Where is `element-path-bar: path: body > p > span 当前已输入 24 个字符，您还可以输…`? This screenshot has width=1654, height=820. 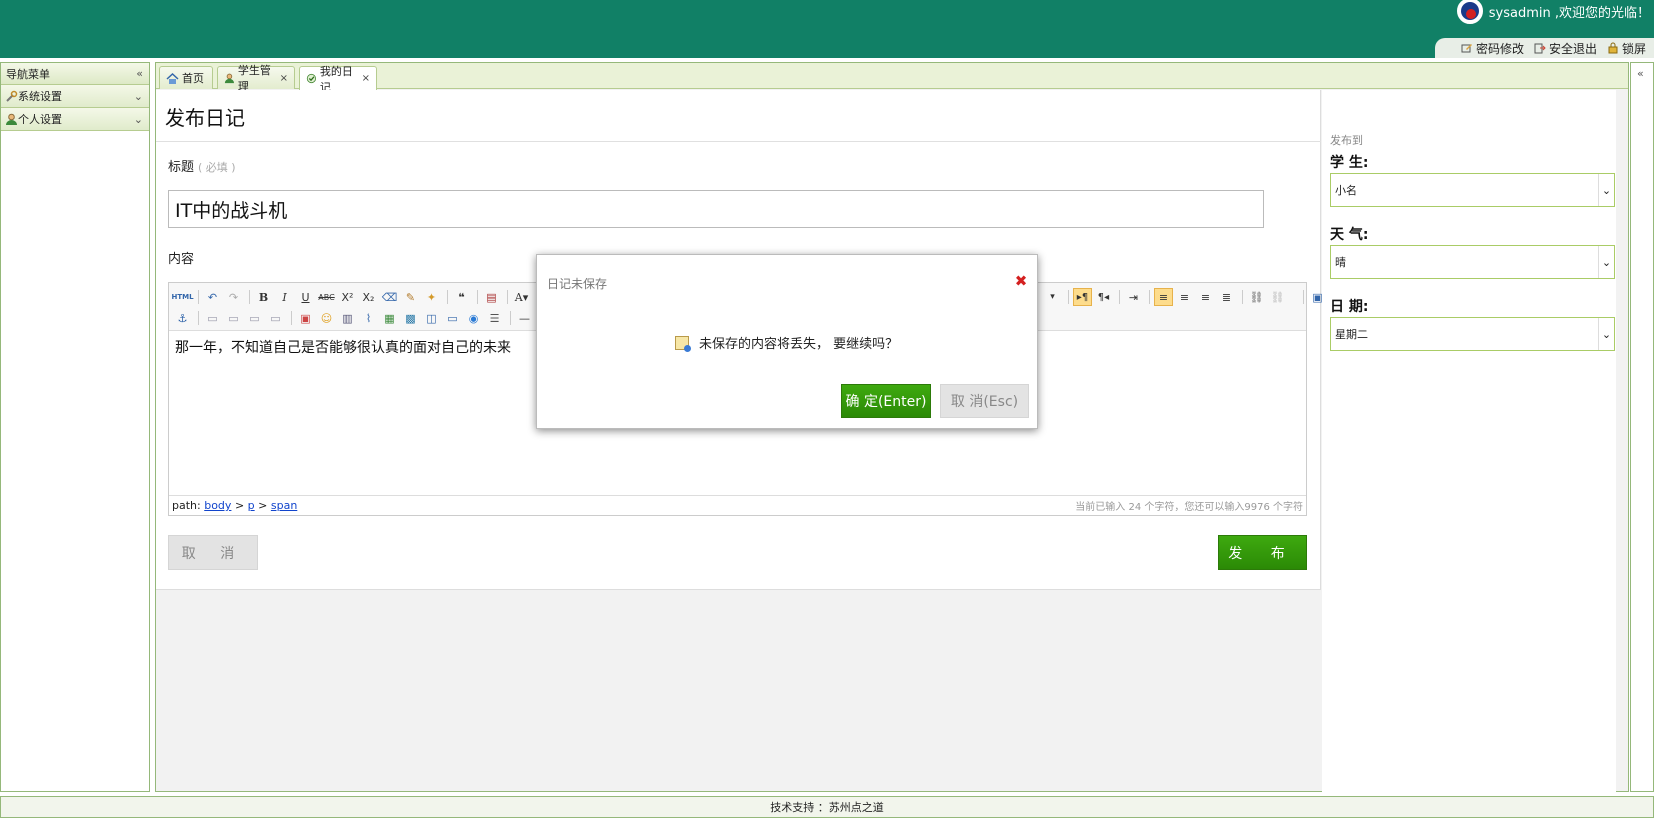 element-path-bar: path: body > p > span 当前已输入 24 个字符，您还可以输… is located at coordinates (737, 505).